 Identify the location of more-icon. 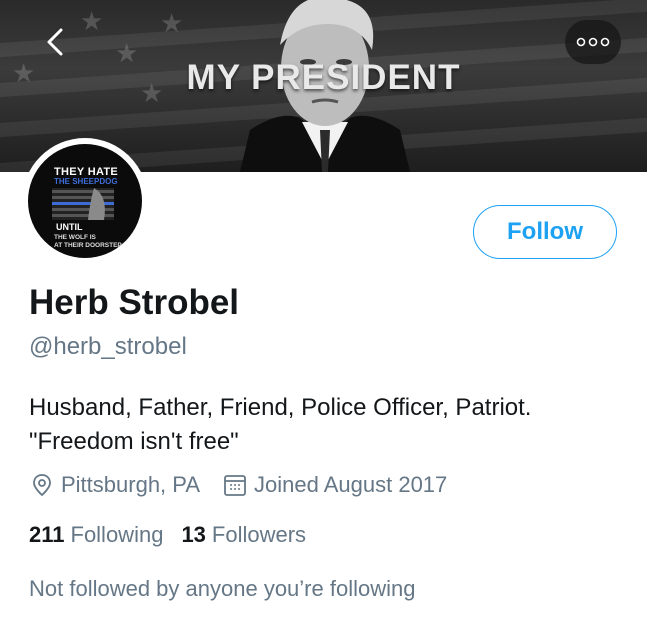
(593, 42).